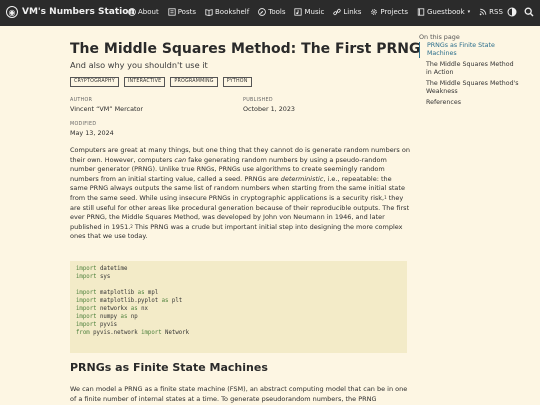 The image size is (540, 405). What do you see at coordinates (83, 124) in the screenshot?
I see `modified-label: MODIFIED` at bounding box center [83, 124].